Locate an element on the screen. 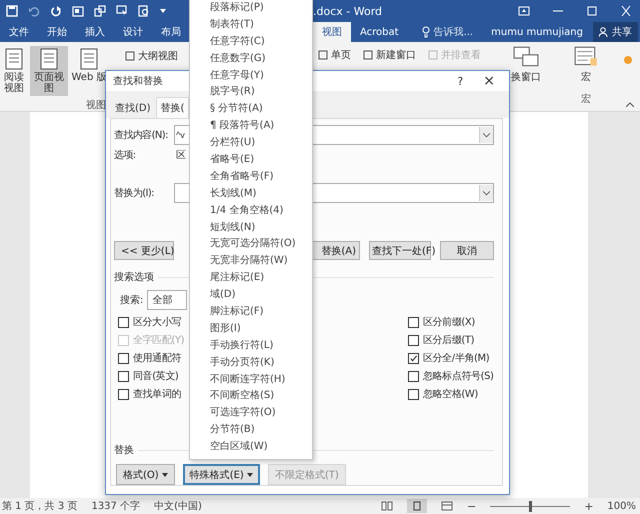 Image resolution: width=640 pixels, height=514 pixels. checkbox-label: 区分大小写 is located at coordinates (157, 322).